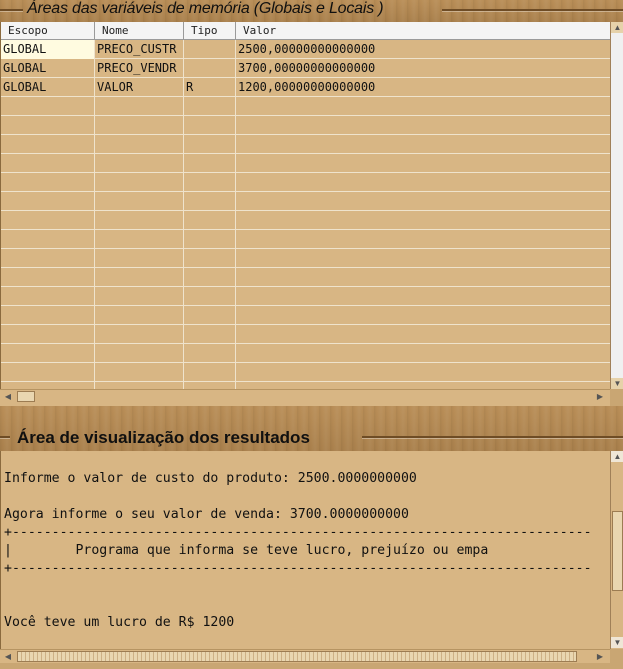 This screenshot has width=623, height=669. What do you see at coordinates (423, 30) in the screenshot?
I see `column-header-value: Valor` at bounding box center [423, 30].